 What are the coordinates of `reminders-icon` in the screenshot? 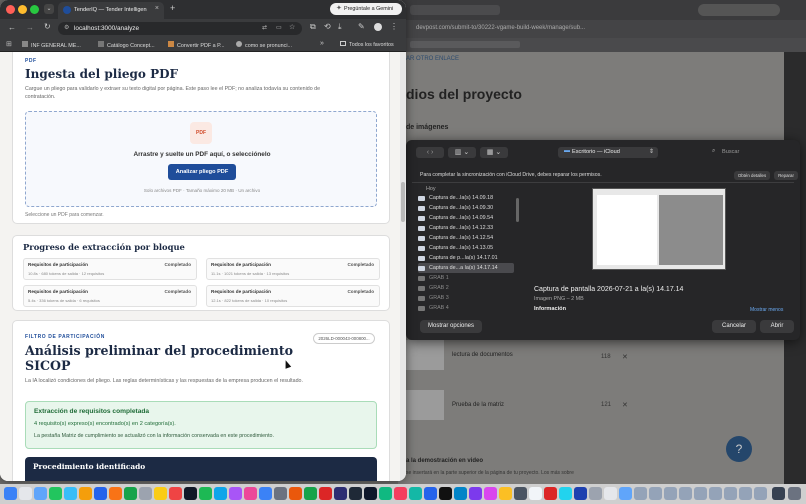 It's located at (175, 493).